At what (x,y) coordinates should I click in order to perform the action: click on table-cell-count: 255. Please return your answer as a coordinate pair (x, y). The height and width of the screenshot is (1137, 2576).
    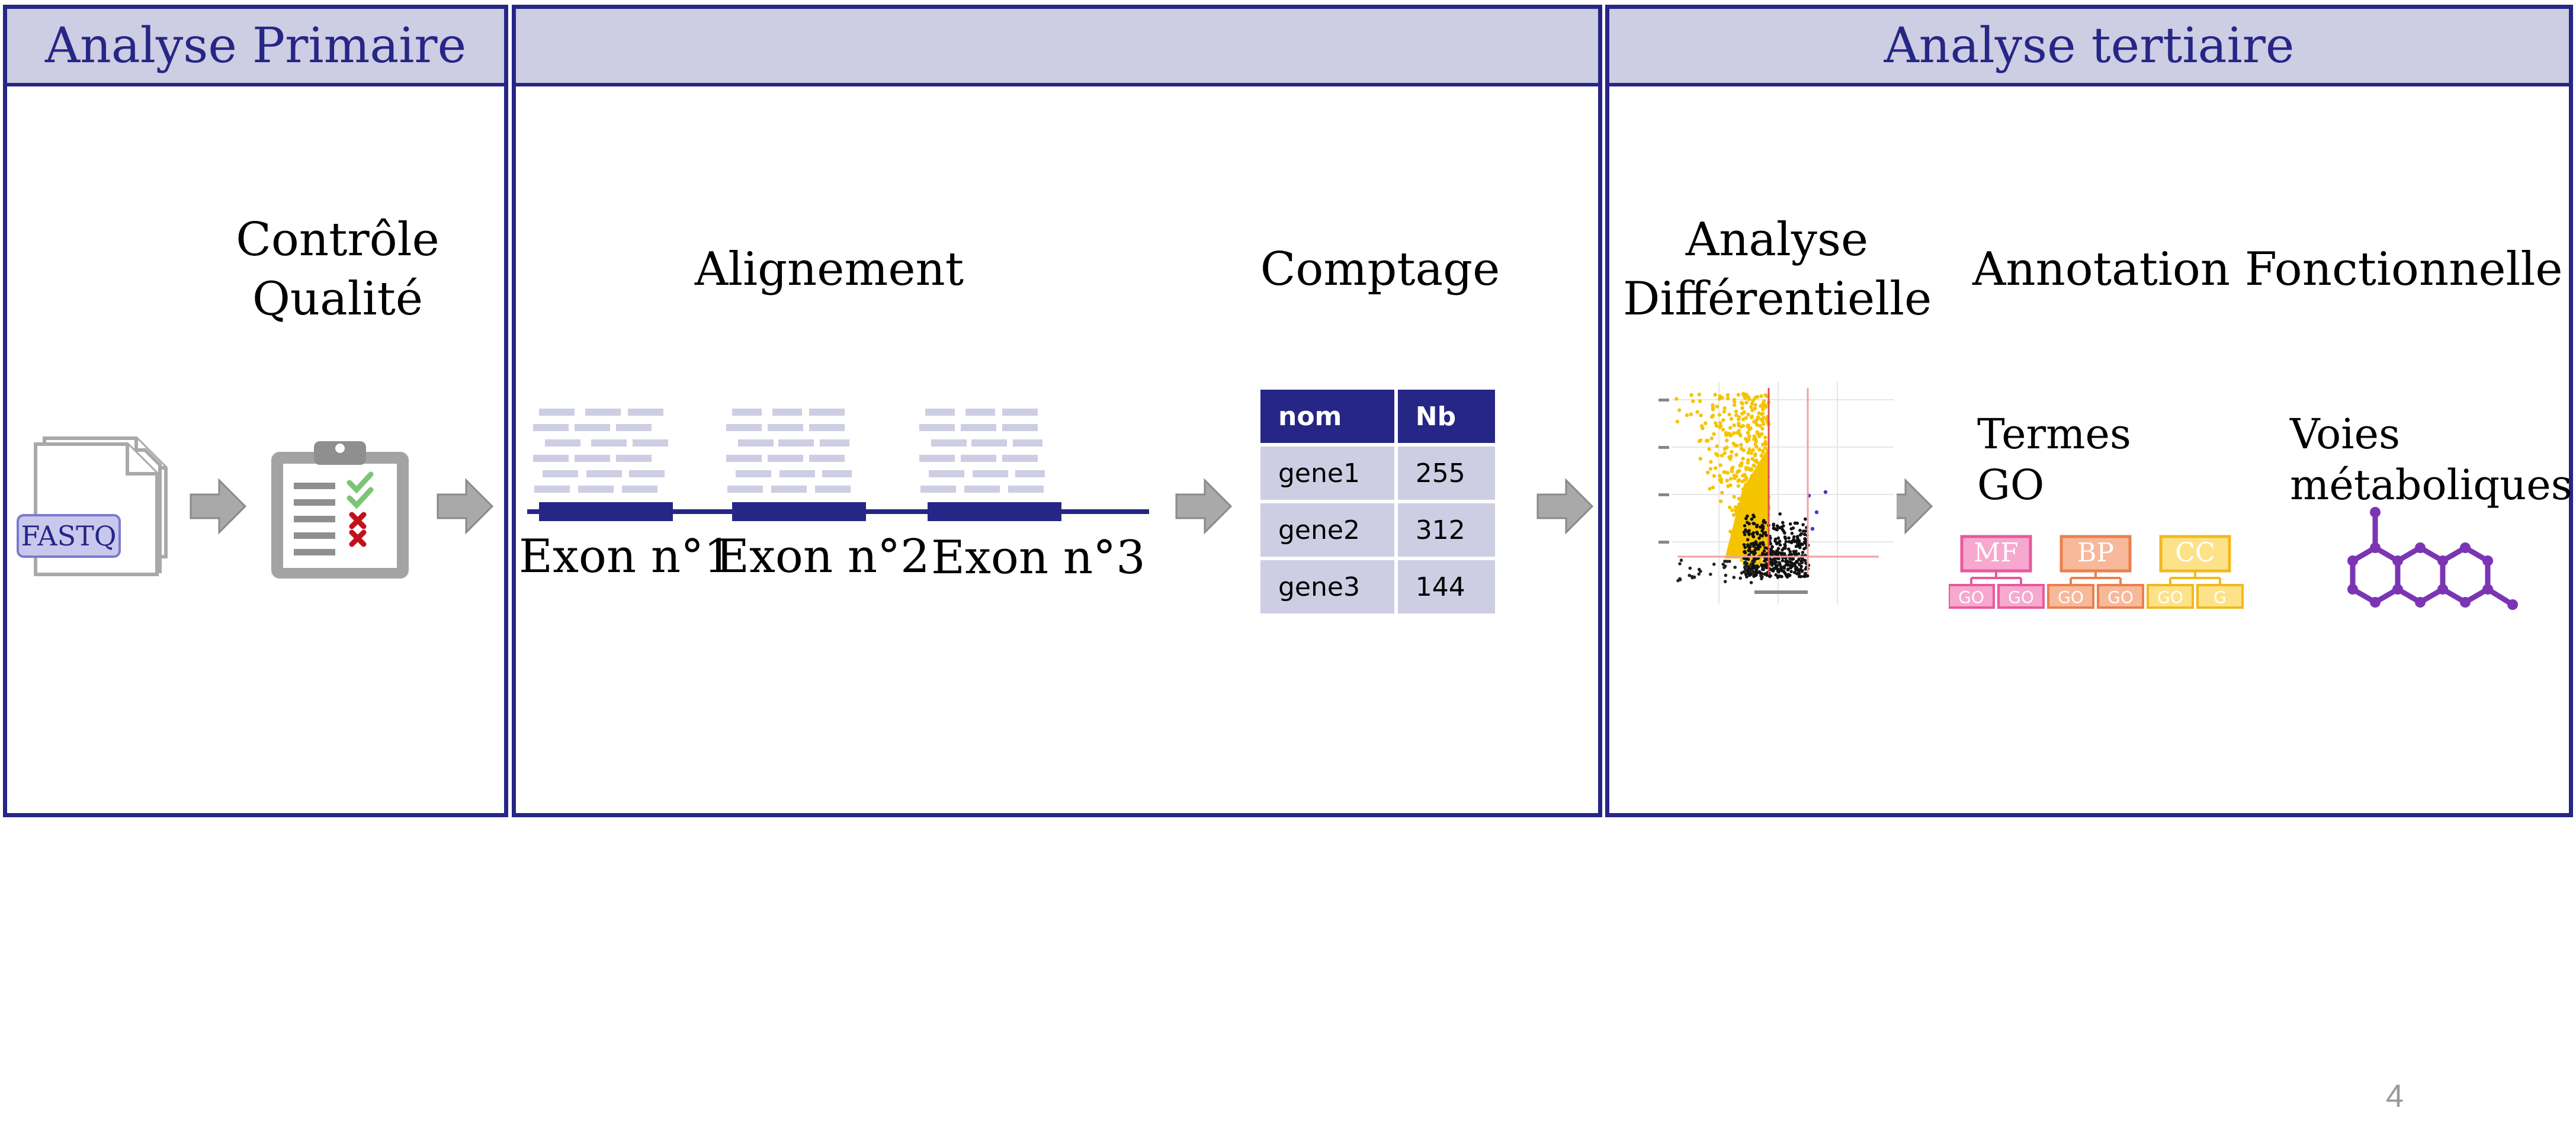
    Looking at the image, I should click on (1446, 473).